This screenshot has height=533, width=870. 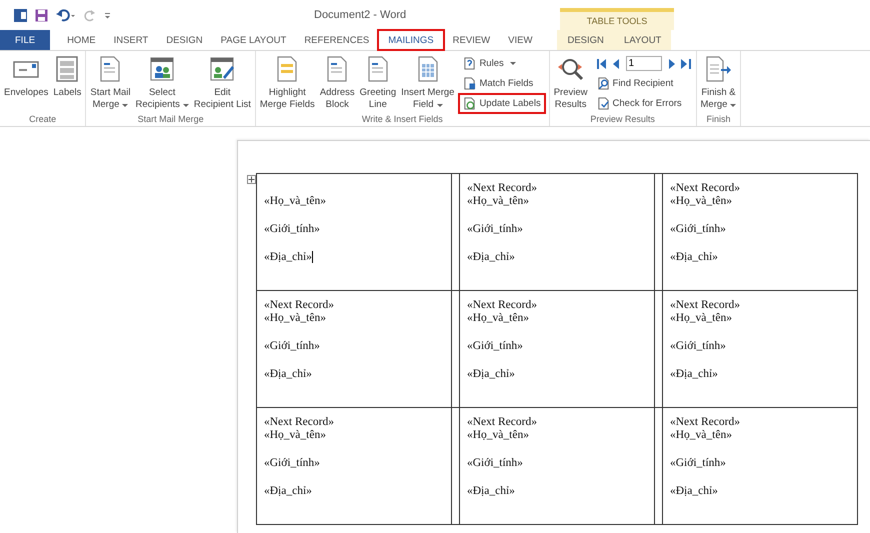 I want to click on ribbon-button: Find Recipient, so click(x=642, y=83).